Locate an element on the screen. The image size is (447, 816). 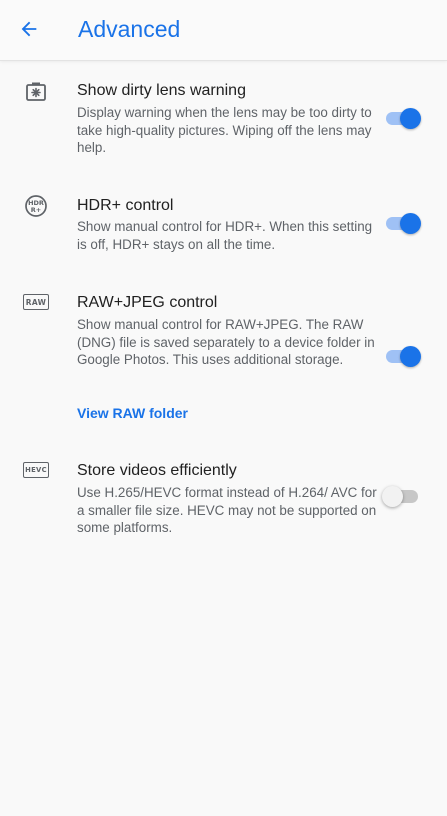
back-button is located at coordinates (29, 29).